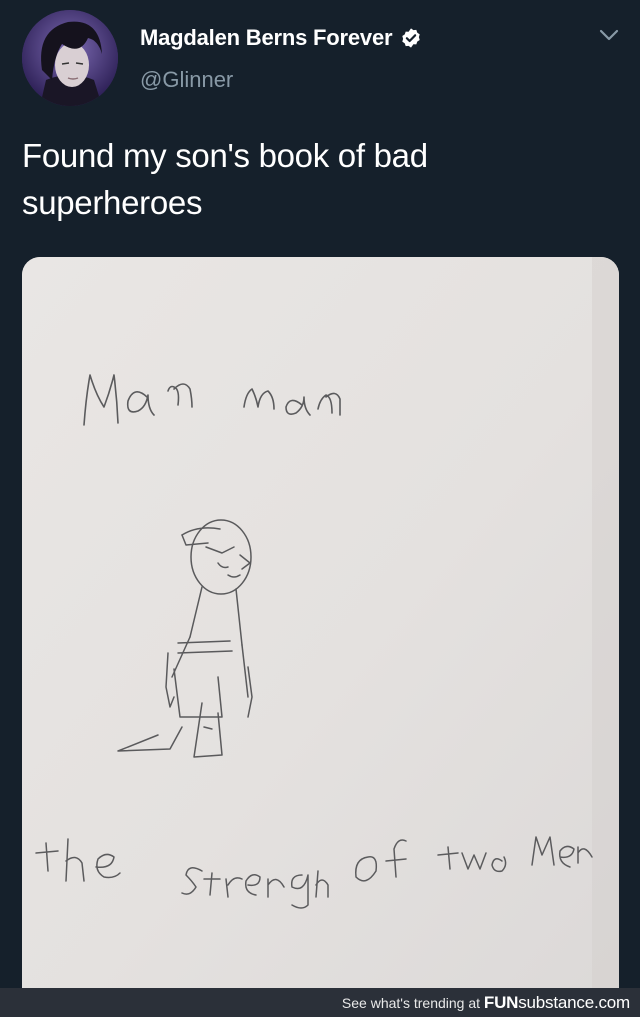 The width and height of the screenshot is (640, 1017). I want to click on display-name: Magdalen Berns Forever, so click(266, 38).